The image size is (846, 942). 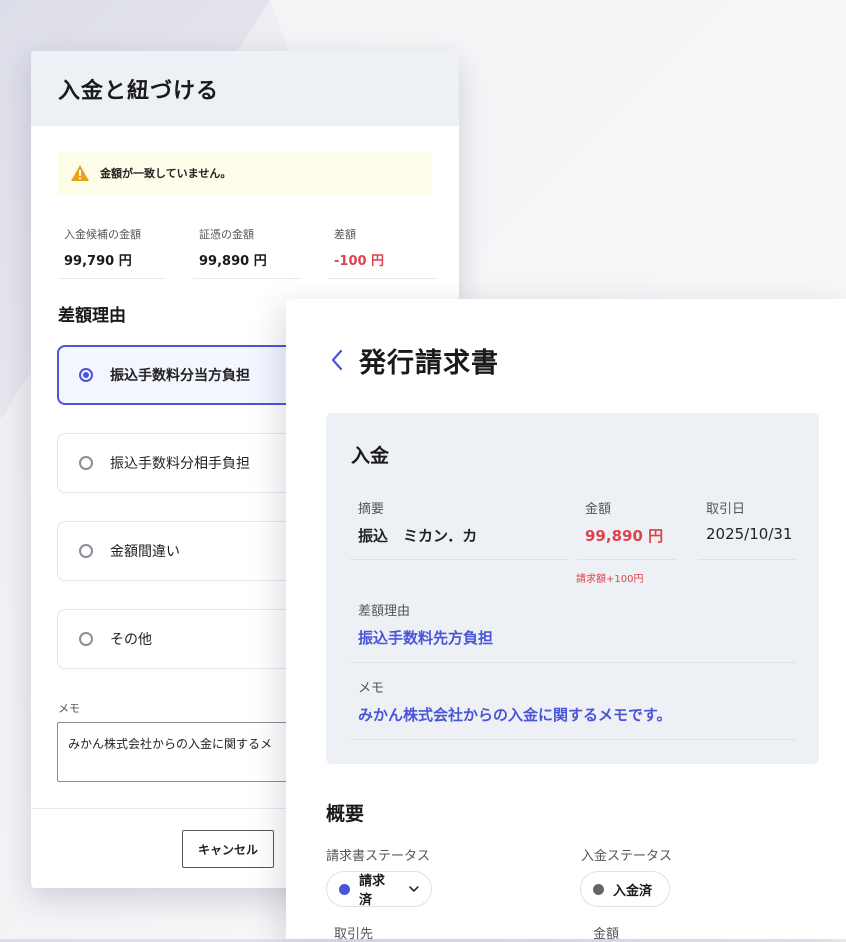 I want to click on difference-note: 請求額+100円, so click(x=610, y=579).